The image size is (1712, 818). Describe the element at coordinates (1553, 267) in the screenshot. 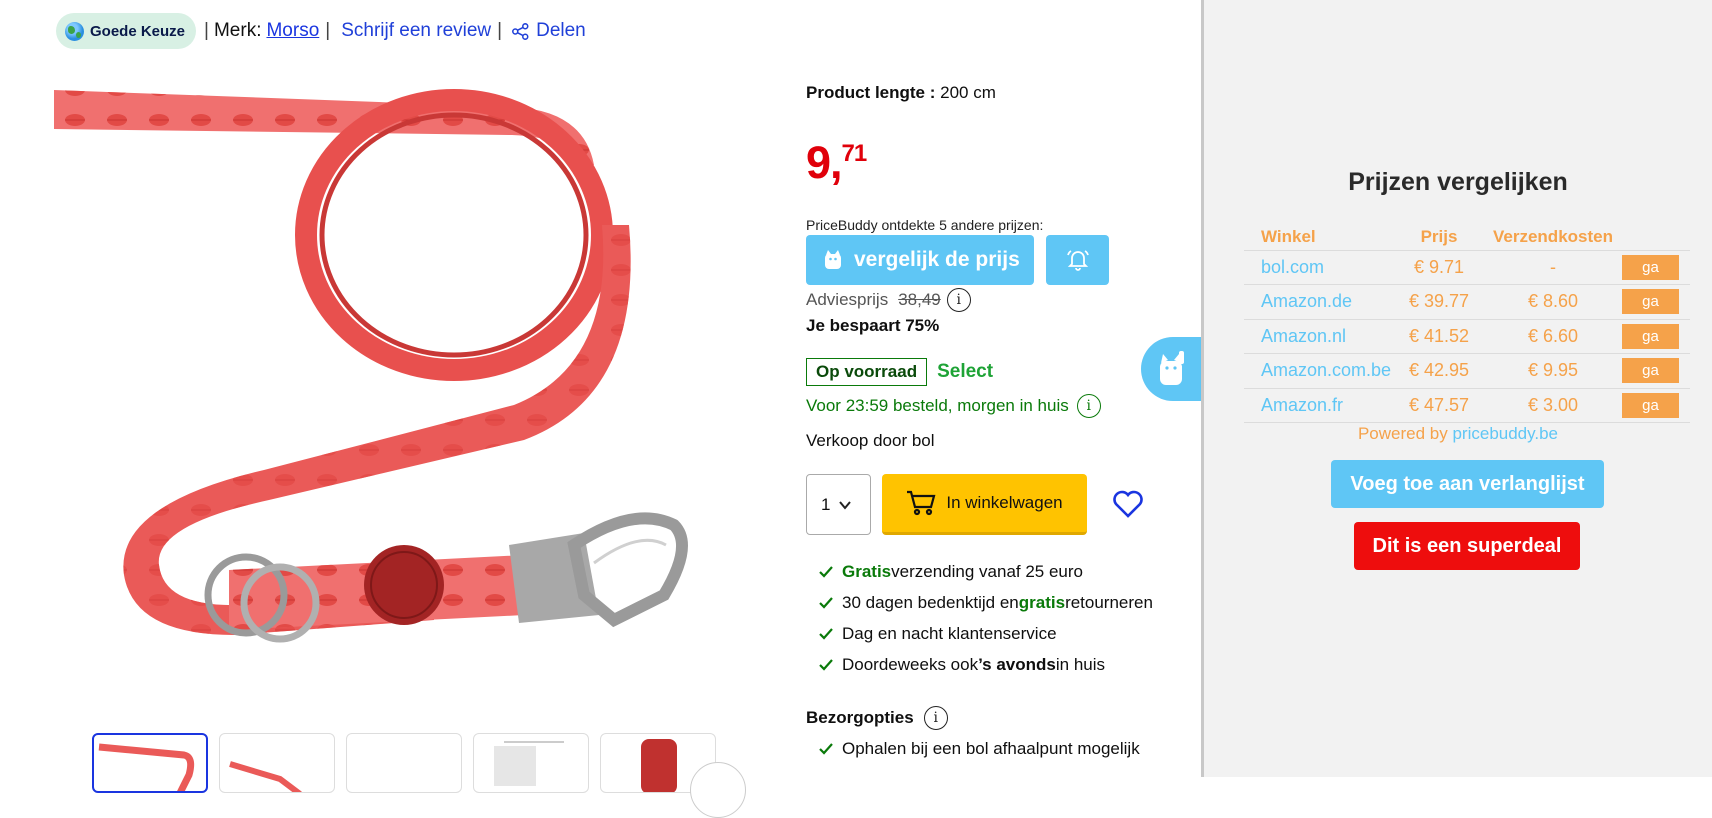

I see `shipping-cell: -` at that location.